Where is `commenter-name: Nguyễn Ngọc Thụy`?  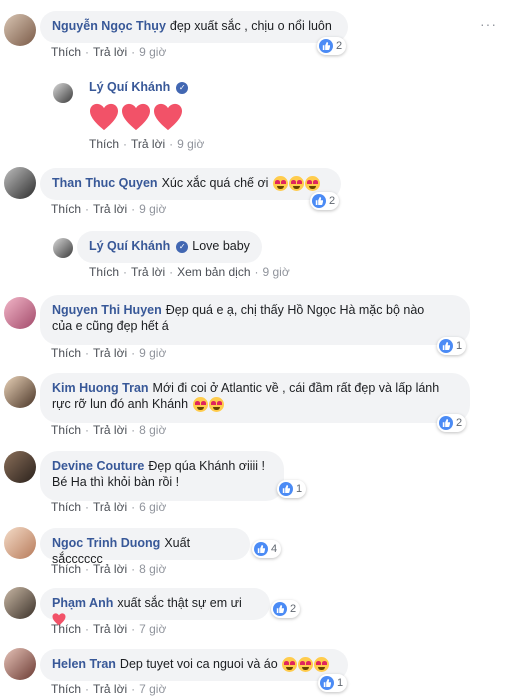
commenter-name: Nguyễn Ngọc Thụy is located at coordinates (109, 26).